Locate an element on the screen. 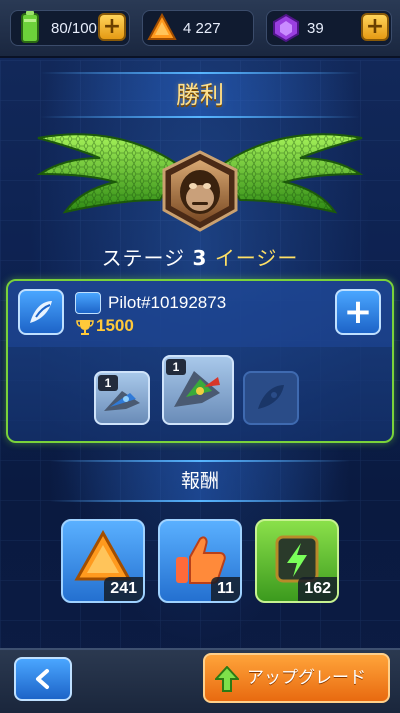 This screenshot has height=713, width=400. crystal-icon is located at coordinates (162, 26).